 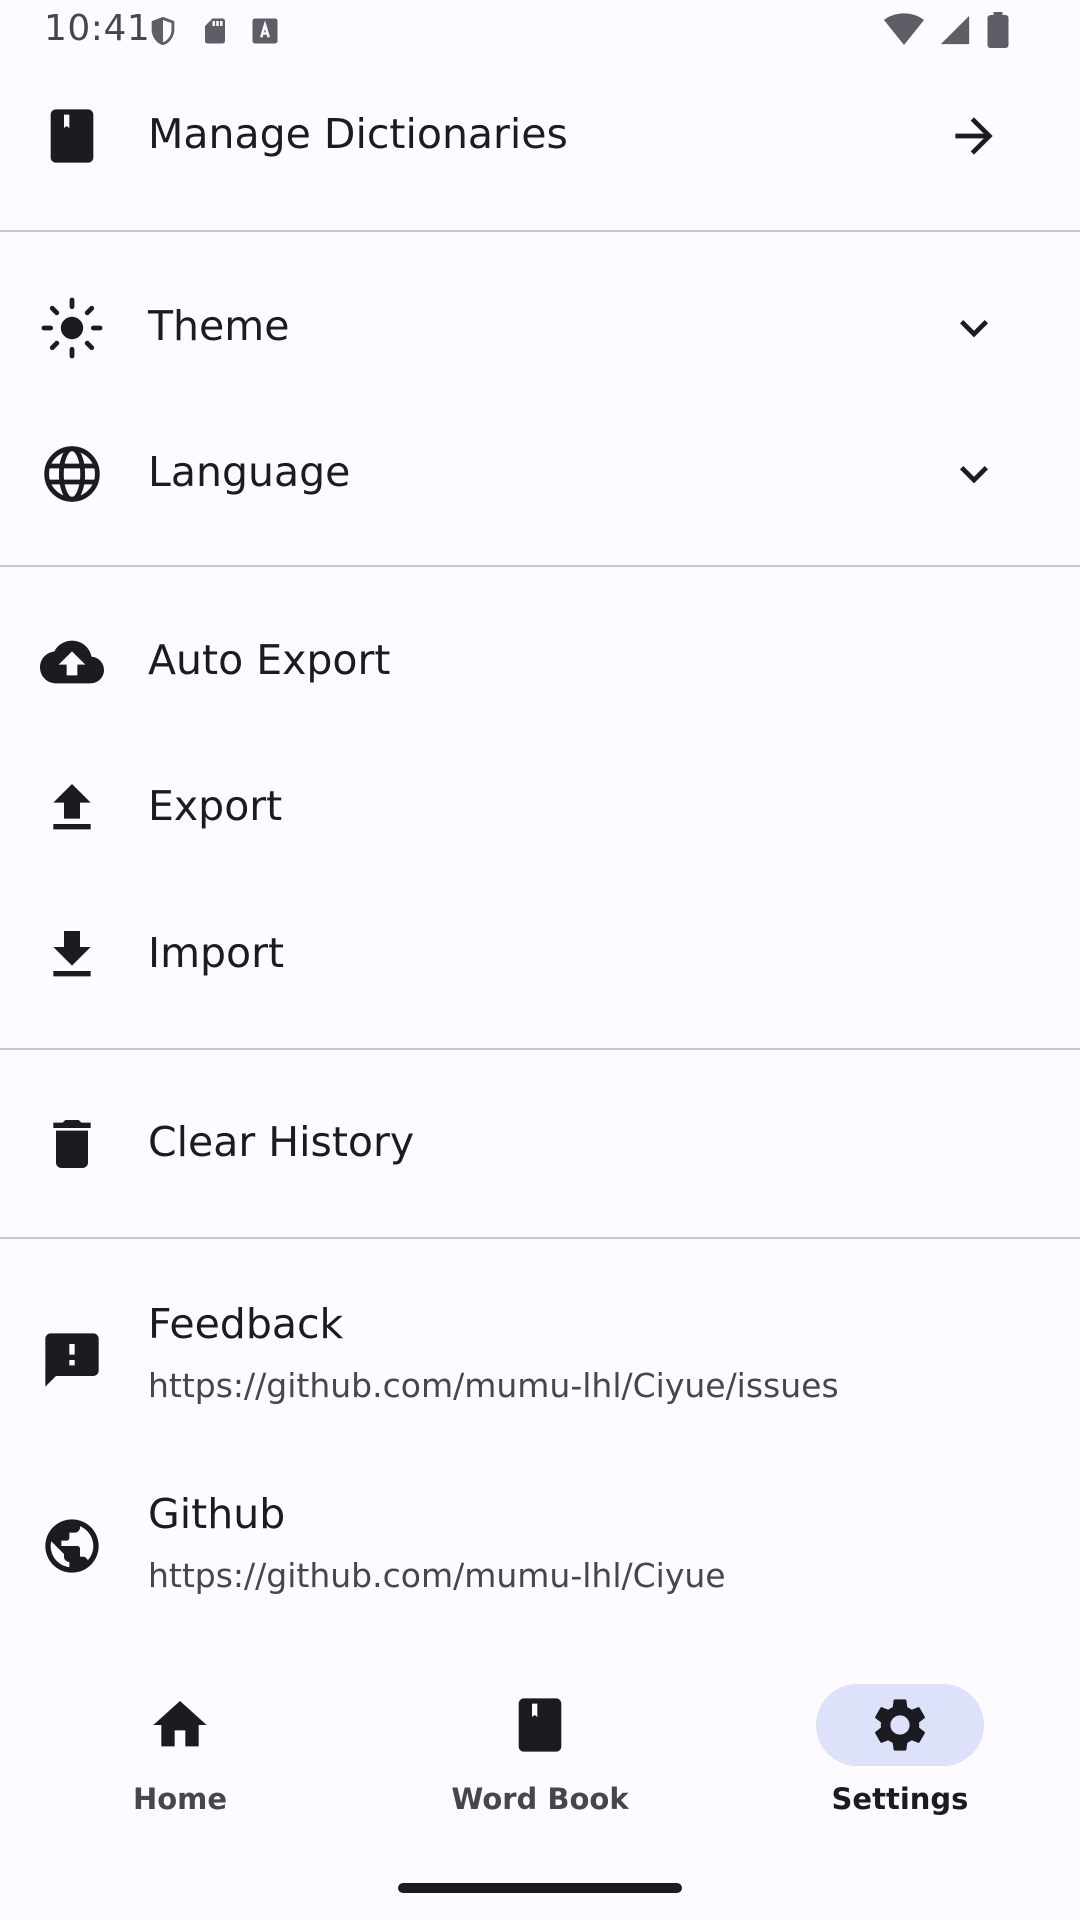 I want to click on bottom-navigation: Home Word Book Settings, so click(x=540, y=1785).